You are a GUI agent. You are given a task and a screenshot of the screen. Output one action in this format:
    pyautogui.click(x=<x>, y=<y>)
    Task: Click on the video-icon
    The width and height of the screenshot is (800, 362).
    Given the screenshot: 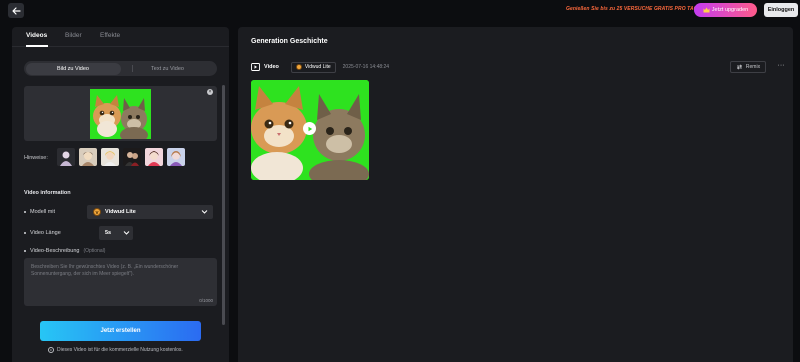 What is the action you would take?
    pyautogui.click(x=255, y=67)
    